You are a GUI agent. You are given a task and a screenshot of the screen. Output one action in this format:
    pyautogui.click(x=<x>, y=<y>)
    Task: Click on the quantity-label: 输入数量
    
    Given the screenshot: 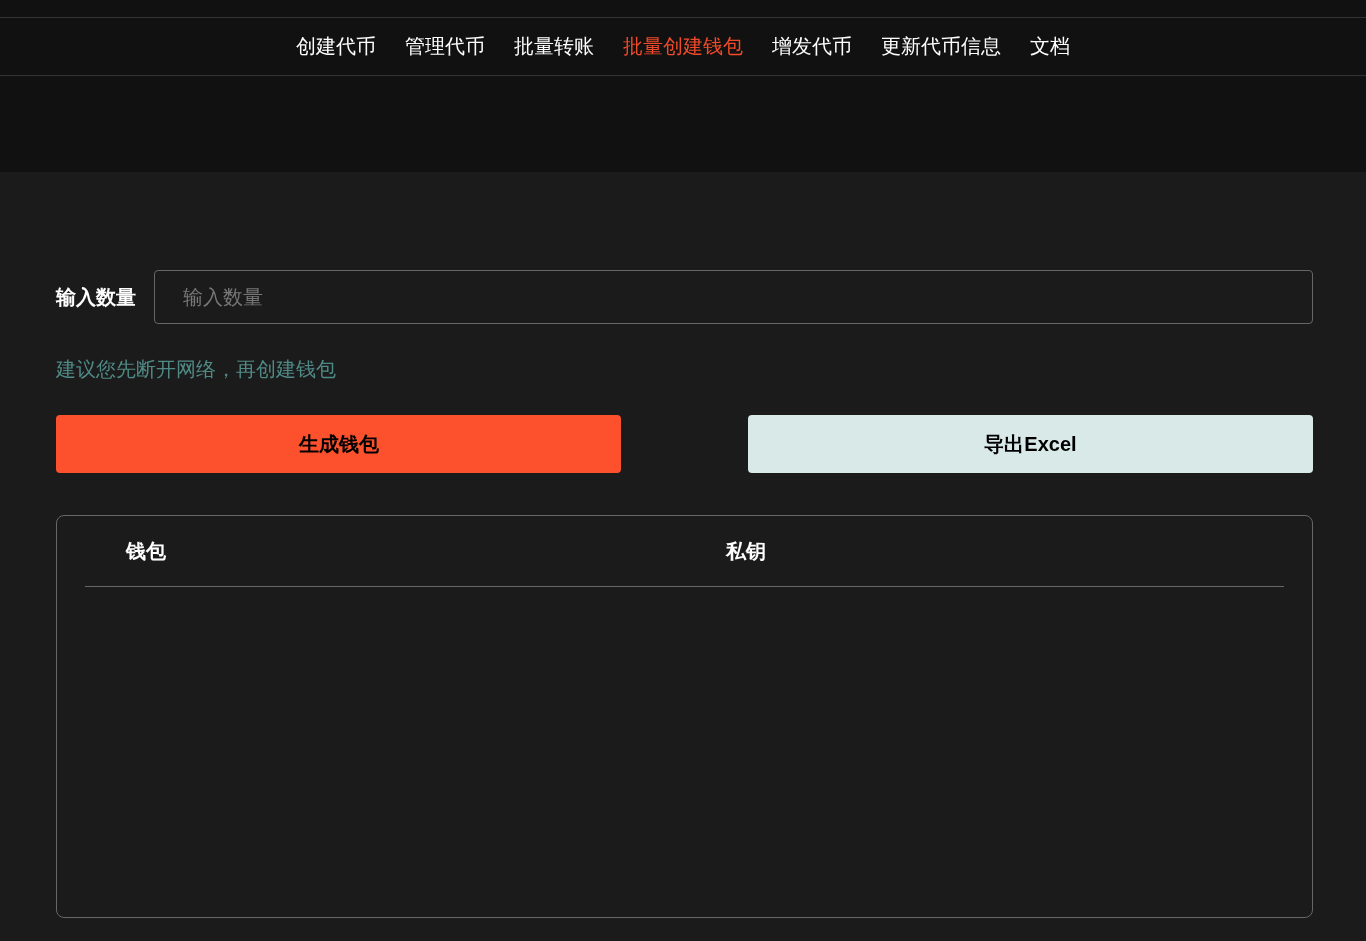 What is the action you would take?
    pyautogui.click(x=96, y=297)
    